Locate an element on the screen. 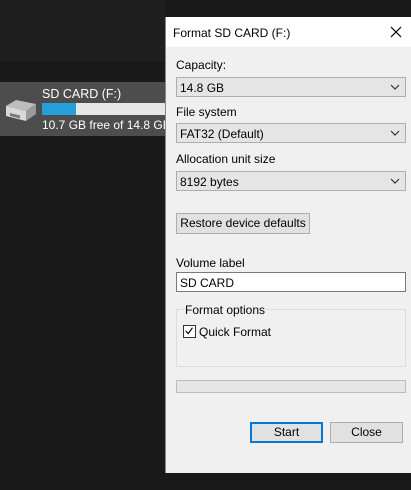  file-system-label: File system is located at coordinates (206, 112).